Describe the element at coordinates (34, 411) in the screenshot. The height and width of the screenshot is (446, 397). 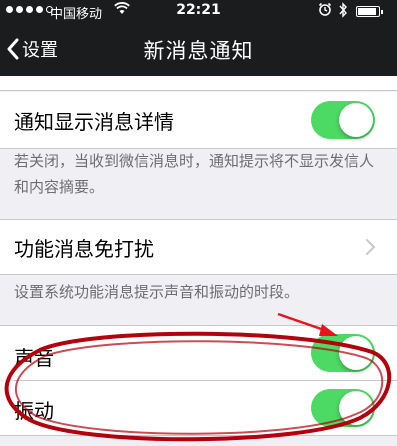
I see `vibrate-label: 振动` at that location.